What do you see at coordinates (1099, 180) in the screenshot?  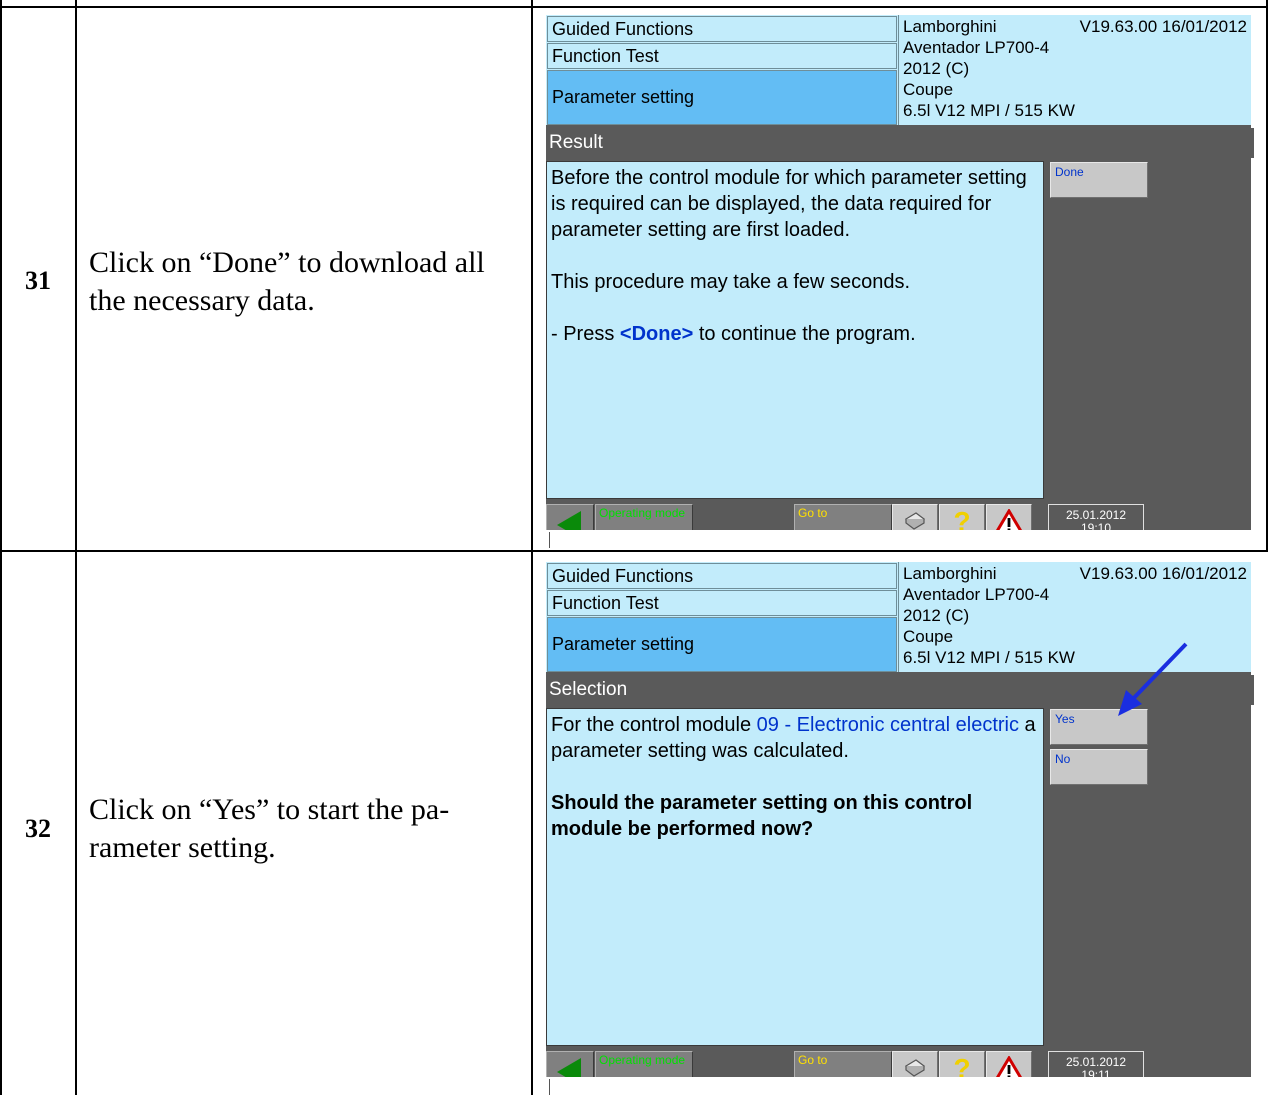 I see `done-button: Done` at bounding box center [1099, 180].